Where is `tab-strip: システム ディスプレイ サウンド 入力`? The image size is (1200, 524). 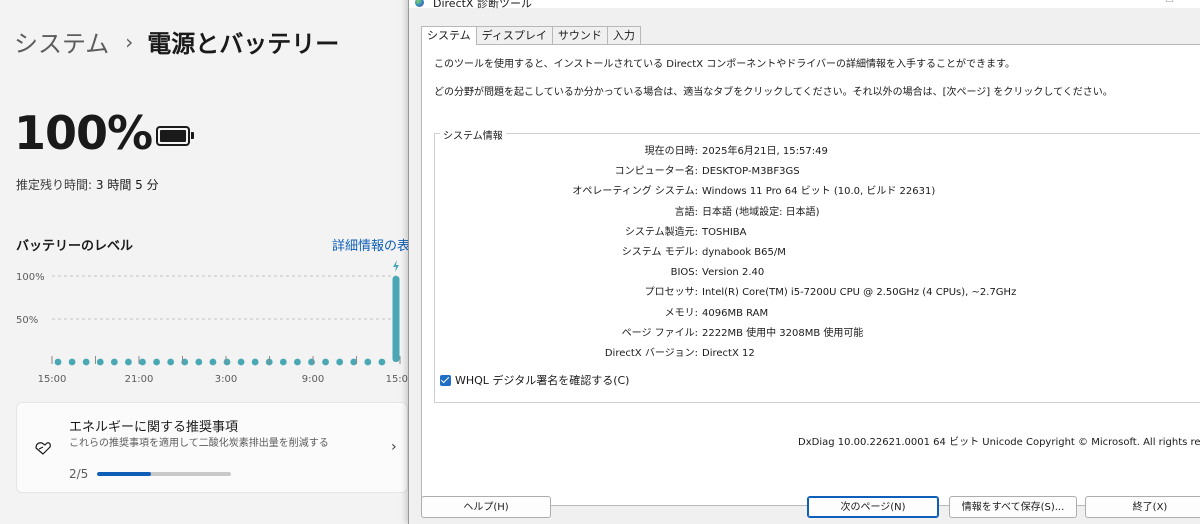
tab-strip: システム ディスプレイ サウンド 入力 is located at coordinates (531, 35).